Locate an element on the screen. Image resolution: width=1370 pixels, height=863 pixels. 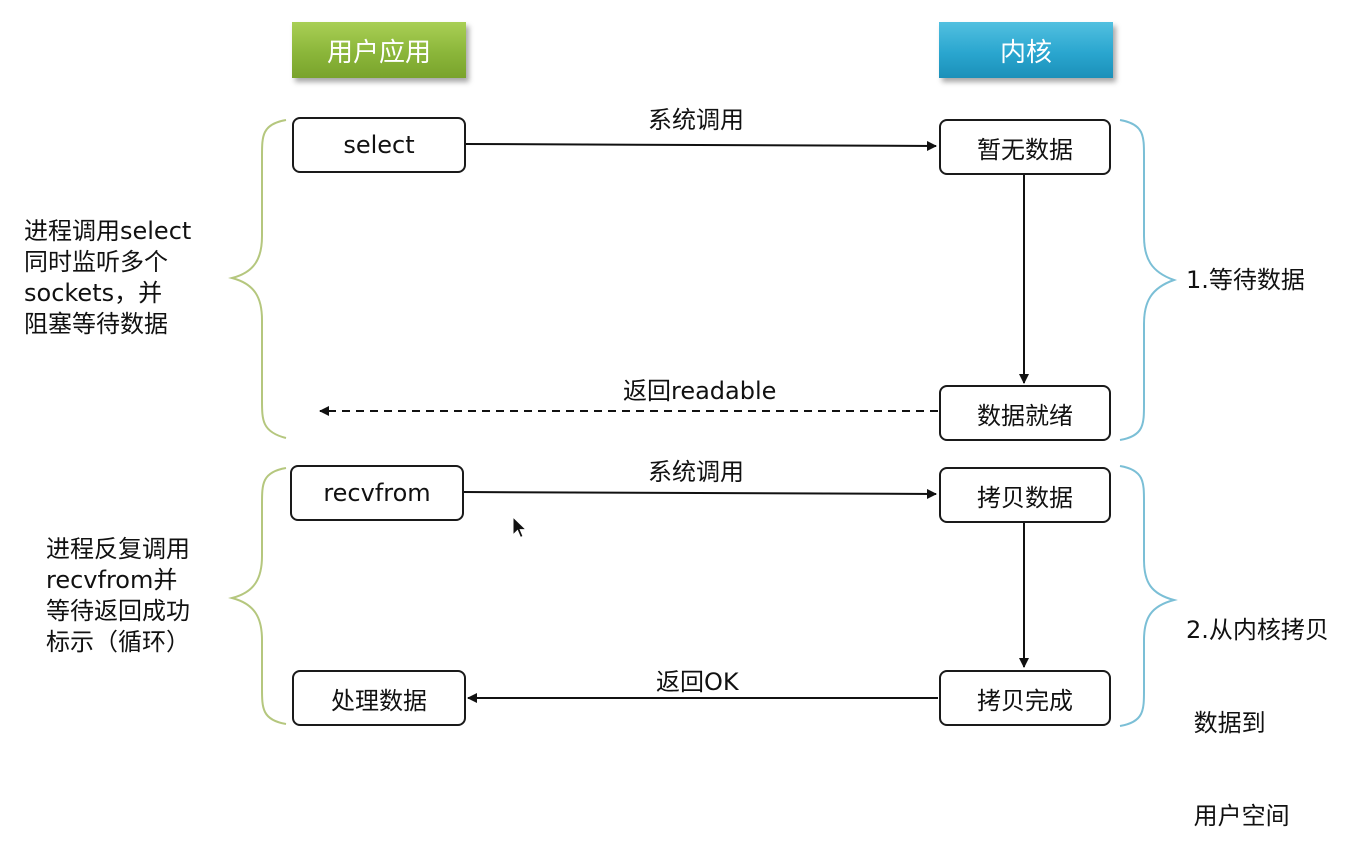
right-note-phase2-line: 2.从内核拷贝 is located at coordinates (1257, 630).